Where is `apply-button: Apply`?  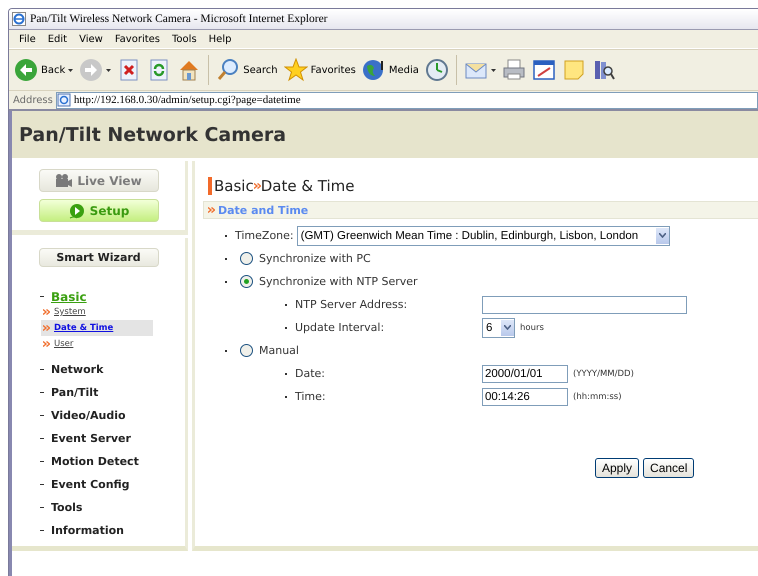 apply-button: Apply is located at coordinates (617, 468).